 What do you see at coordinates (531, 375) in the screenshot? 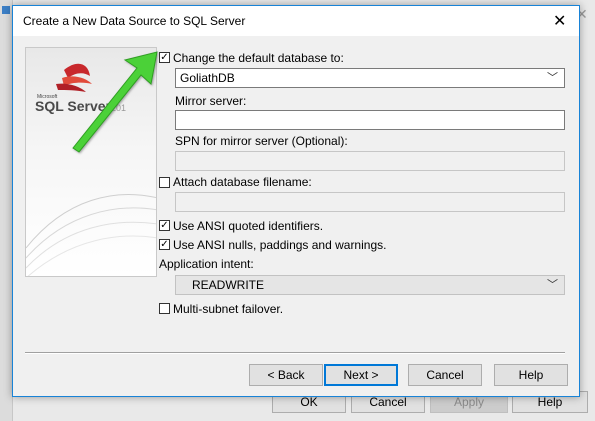
I see `help-button: Help` at bounding box center [531, 375].